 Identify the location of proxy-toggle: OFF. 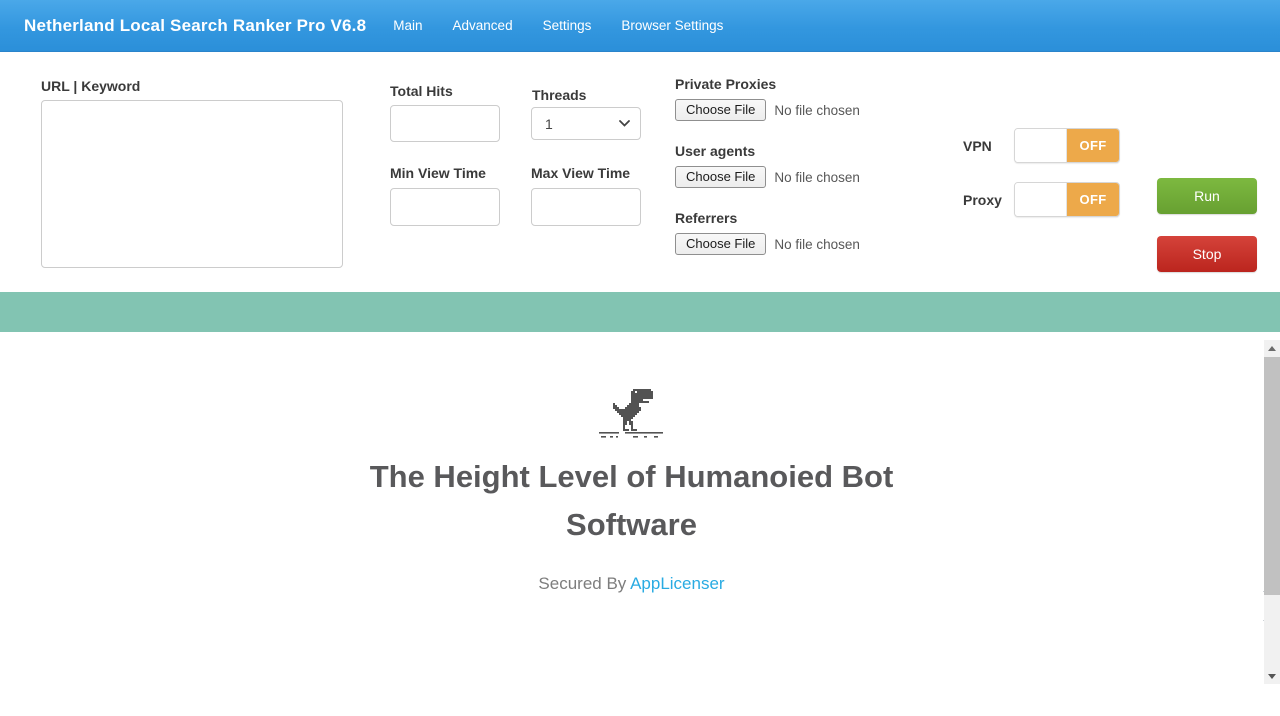
(1067, 199).